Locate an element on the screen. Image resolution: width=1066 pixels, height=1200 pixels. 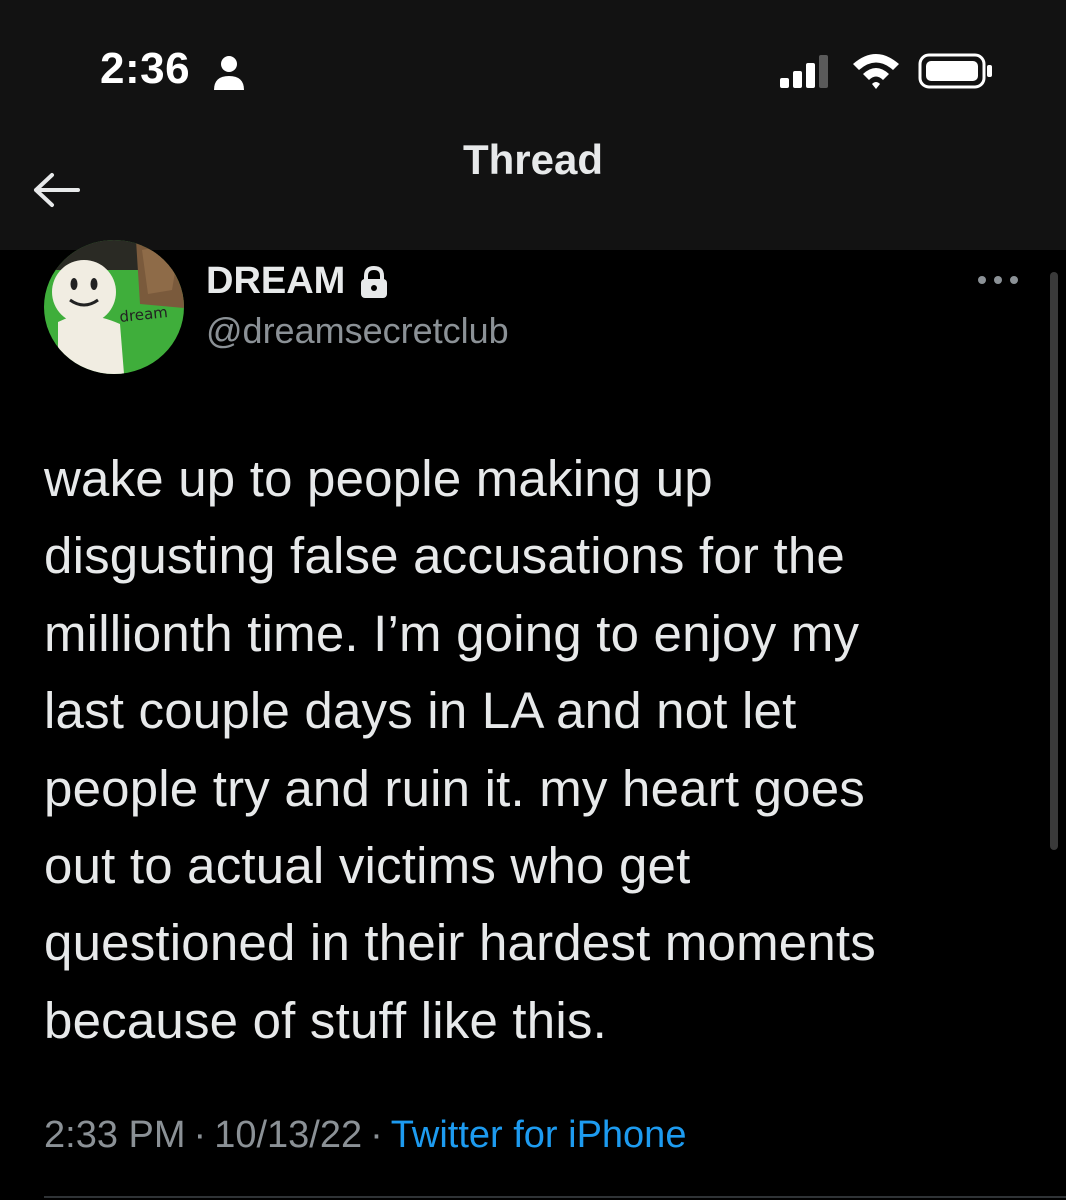
handle: @dreamsecretclub is located at coordinates (357, 331).